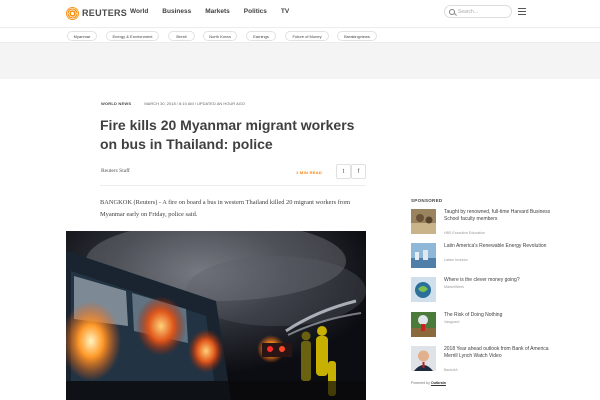 This screenshot has height=400, width=600. Describe the element at coordinates (482, 280) in the screenshot. I see `sponsored-title: Where is the clever money going?` at that location.